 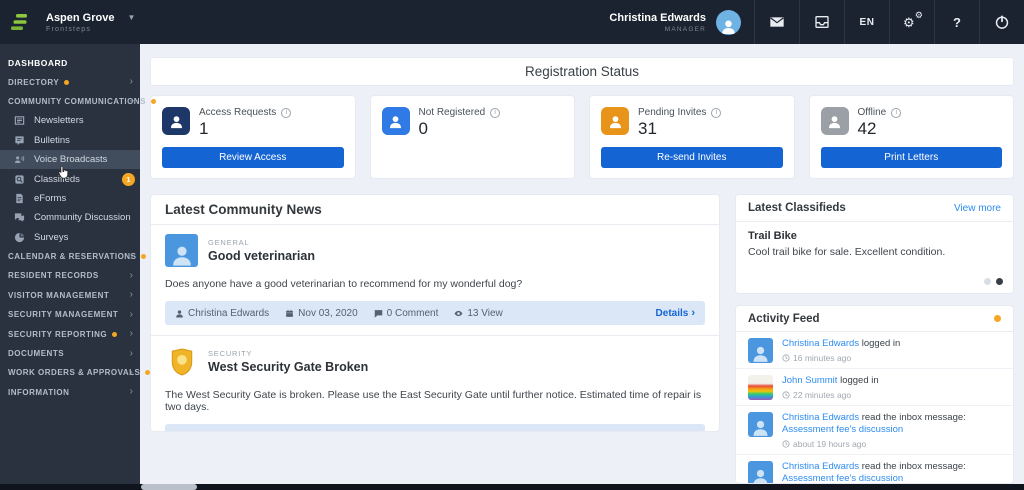 I want to click on classifieds-count-badge: 1, so click(x=128, y=179).